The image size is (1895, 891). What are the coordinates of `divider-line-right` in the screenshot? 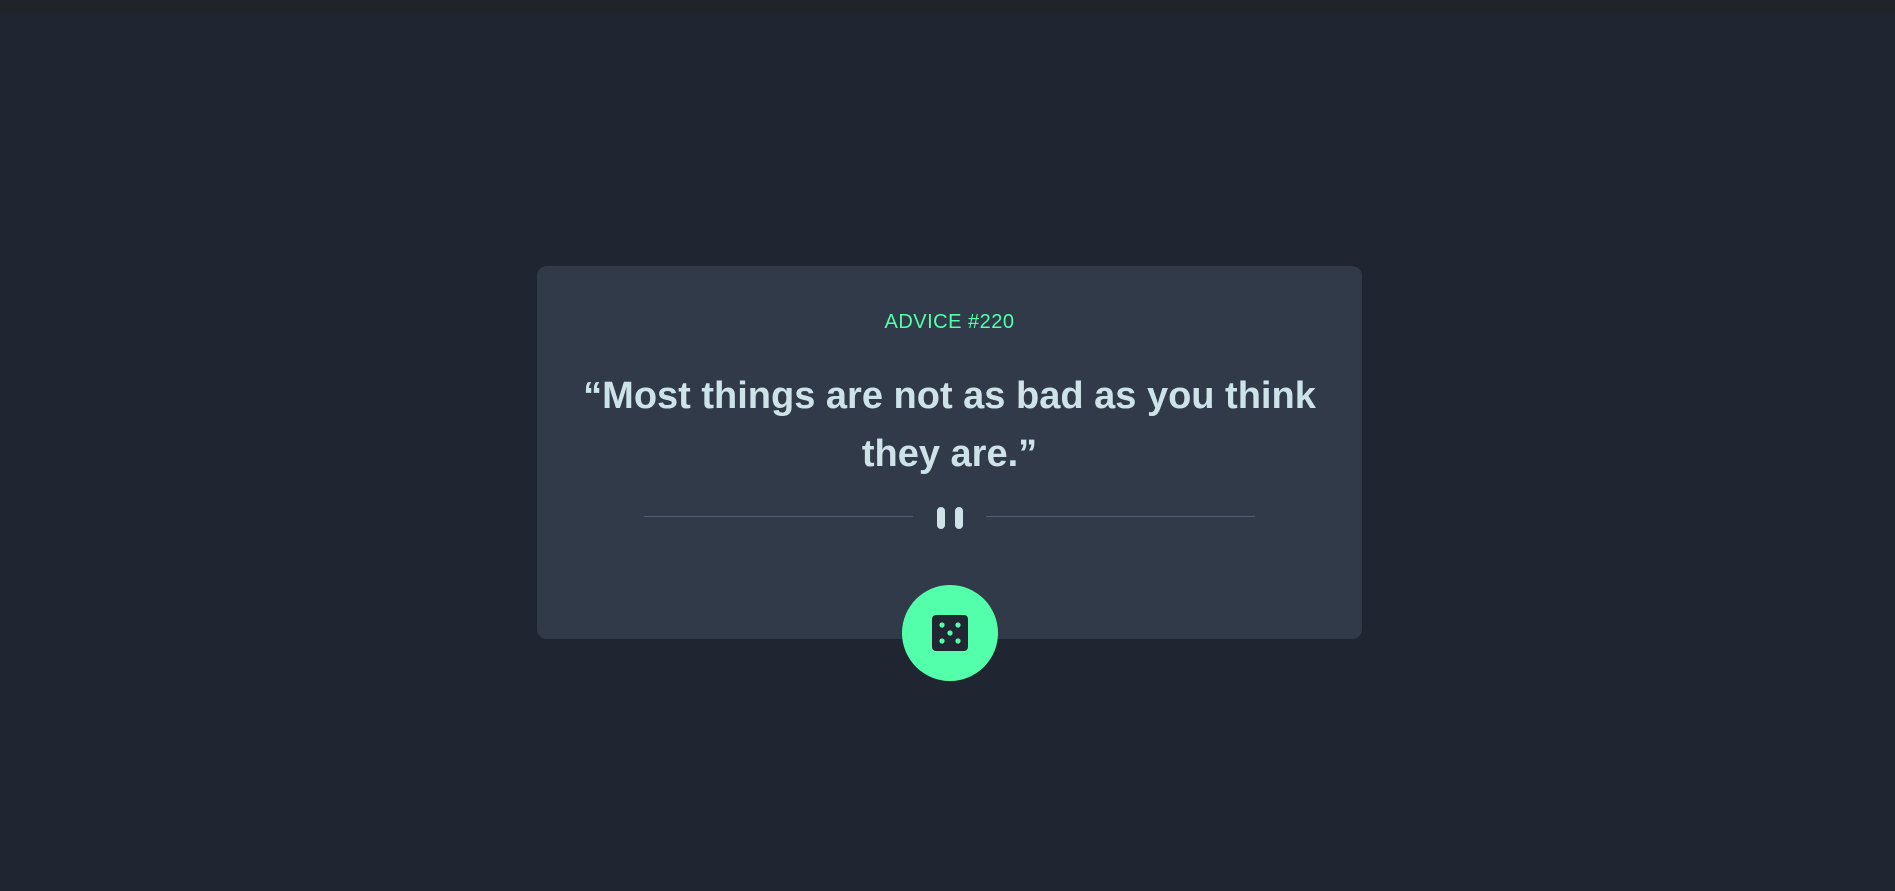 It's located at (1120, 516).